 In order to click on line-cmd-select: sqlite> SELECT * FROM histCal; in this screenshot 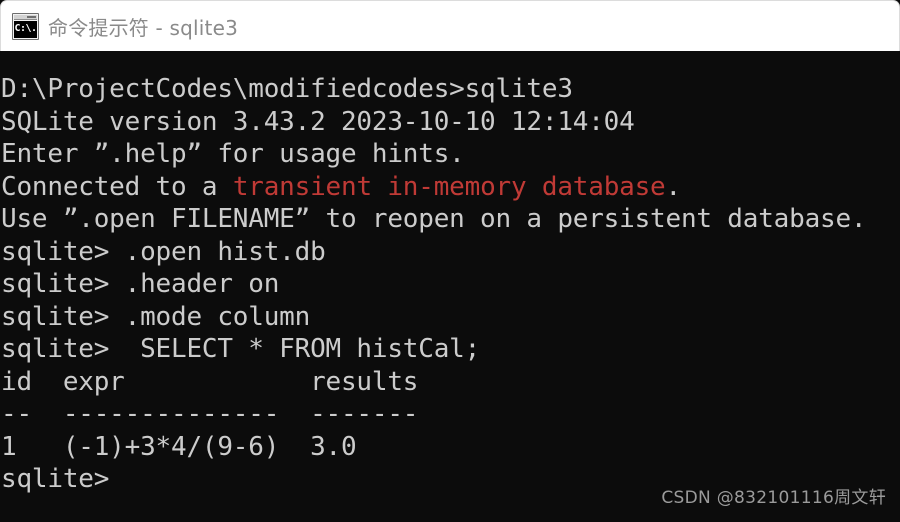, I will do `click(450, 349)`.